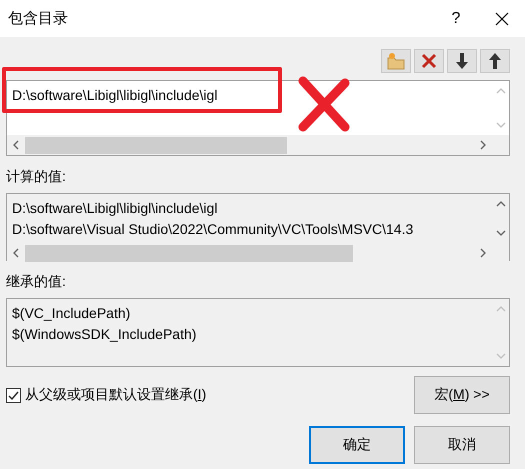 The image size is (525, 469). Describe the element at coordinates (324, 104) in the screenshot. I see `annotation-cross-drawing` at that location.